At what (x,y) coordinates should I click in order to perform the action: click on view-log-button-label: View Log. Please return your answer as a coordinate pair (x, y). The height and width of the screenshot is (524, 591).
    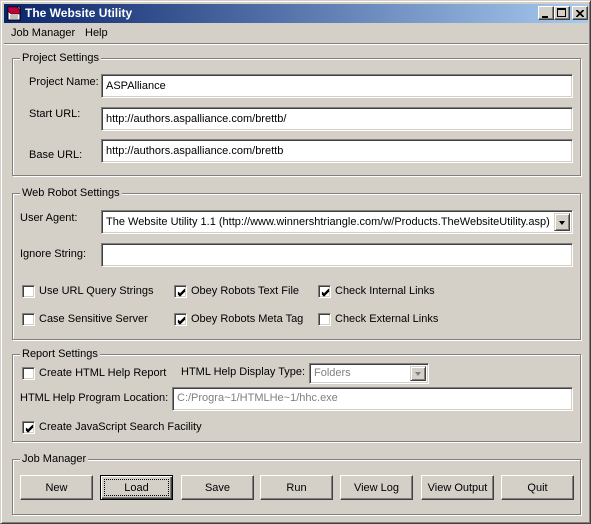
    Looking at the image, I should click on (376, 487).